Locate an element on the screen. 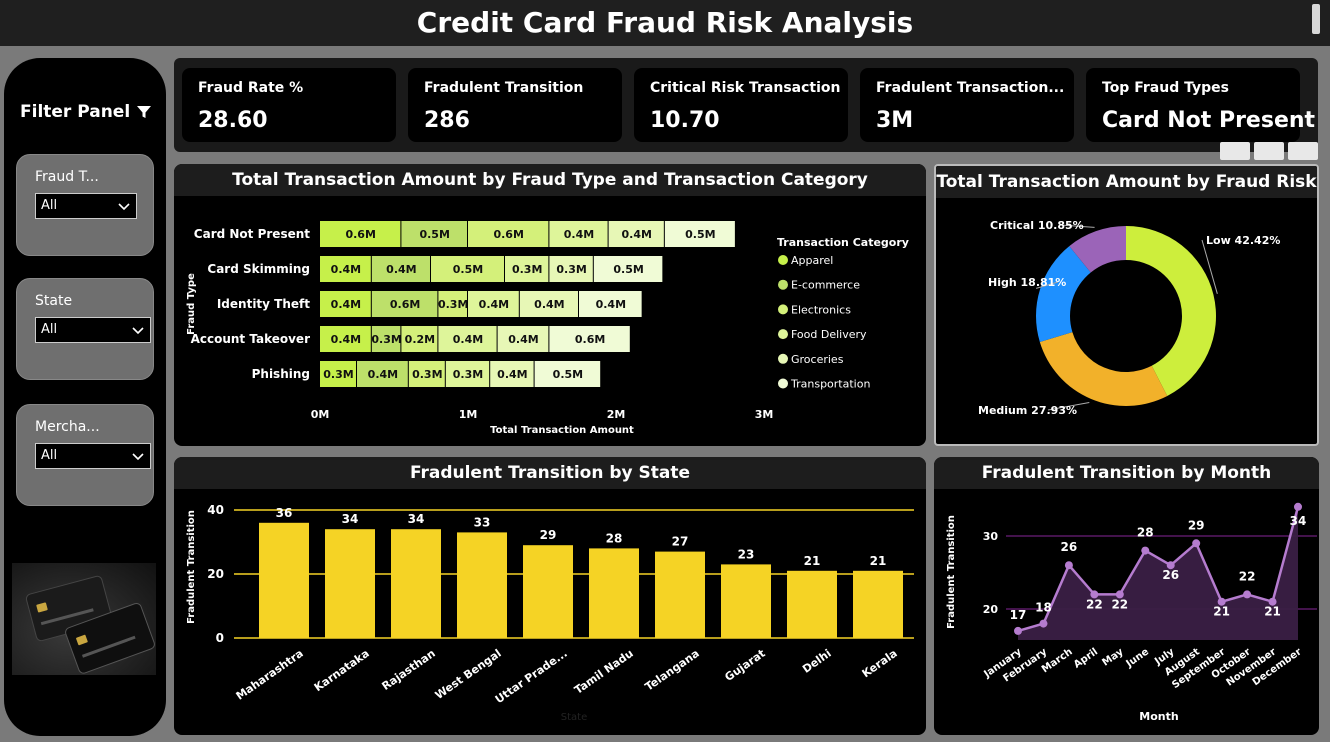 This screenshot has height=742, width=1330. x-tick-label: 2M is located at coordinates (616, 414).